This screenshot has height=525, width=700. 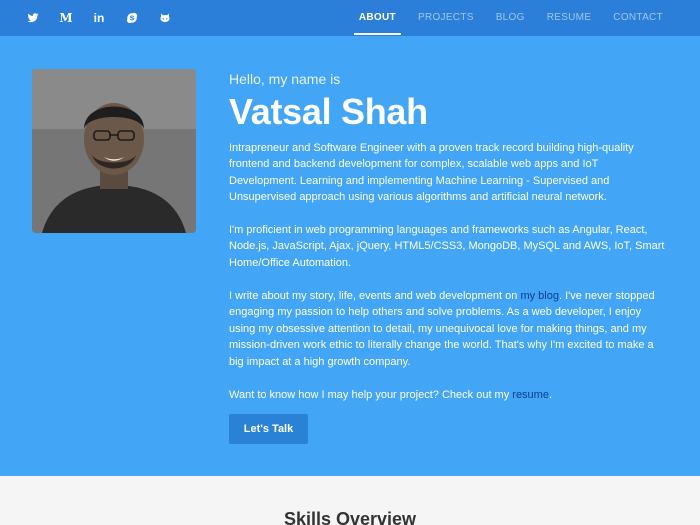 What do you see at coordinates (350, 500) in the screenshot?
I see `skills-section: Skills Overview` at bounding box center [350, 500].